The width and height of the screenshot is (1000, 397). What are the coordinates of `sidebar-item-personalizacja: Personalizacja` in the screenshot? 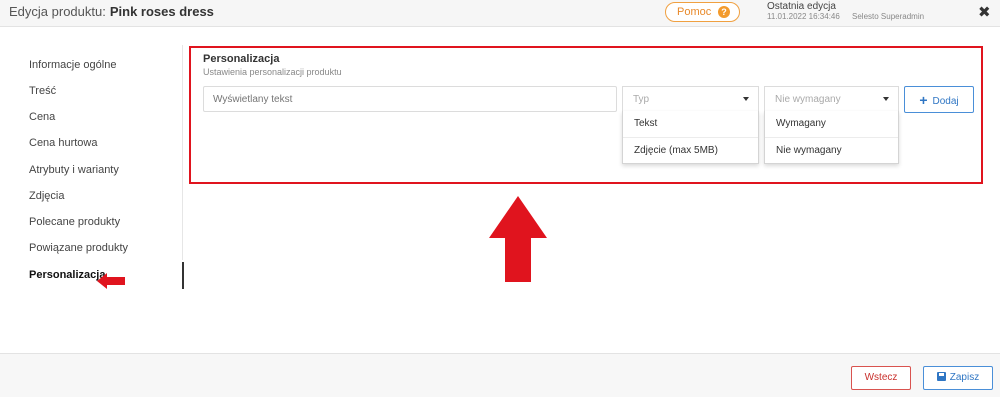 It's located at (67, 275).